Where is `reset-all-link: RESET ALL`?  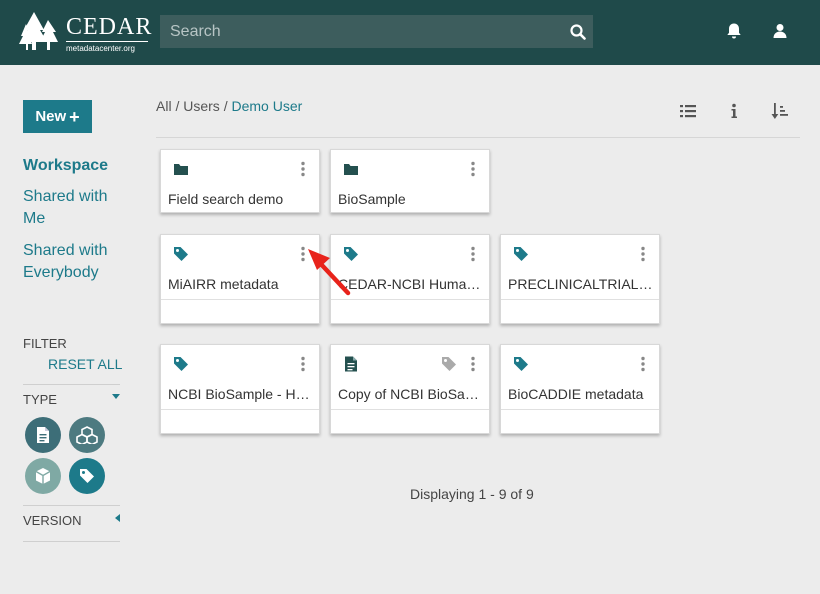
reset-all-link: RESET ALL is located at coordinates (85, 364).